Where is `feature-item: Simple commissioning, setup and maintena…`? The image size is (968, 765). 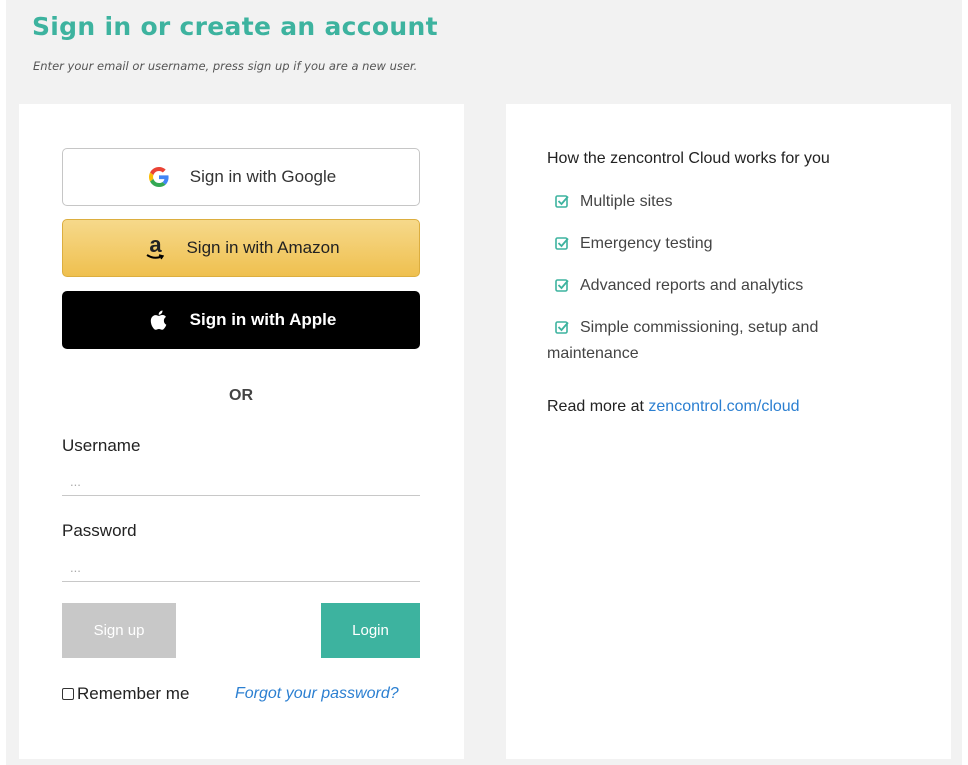
feature-item: Simple commissioning, setup and maintena… is located at coordinates (727, 341).